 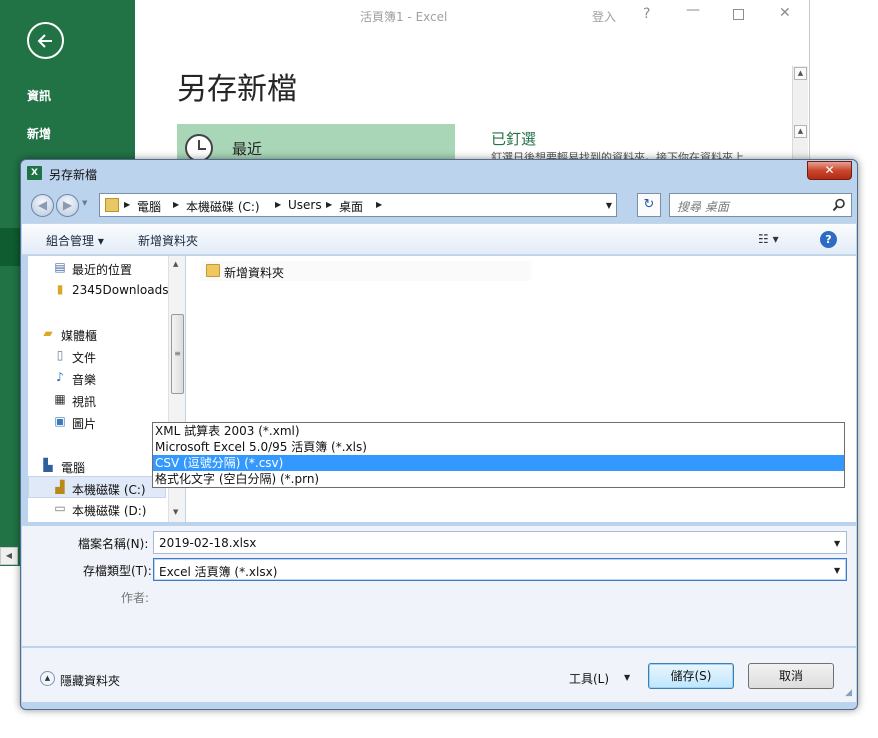 What do you see at coordinates (97, 334) in the screenshot?
I see `tree-item-libraries: ▰ 媒體櫃` at bounding box center [97, 334].